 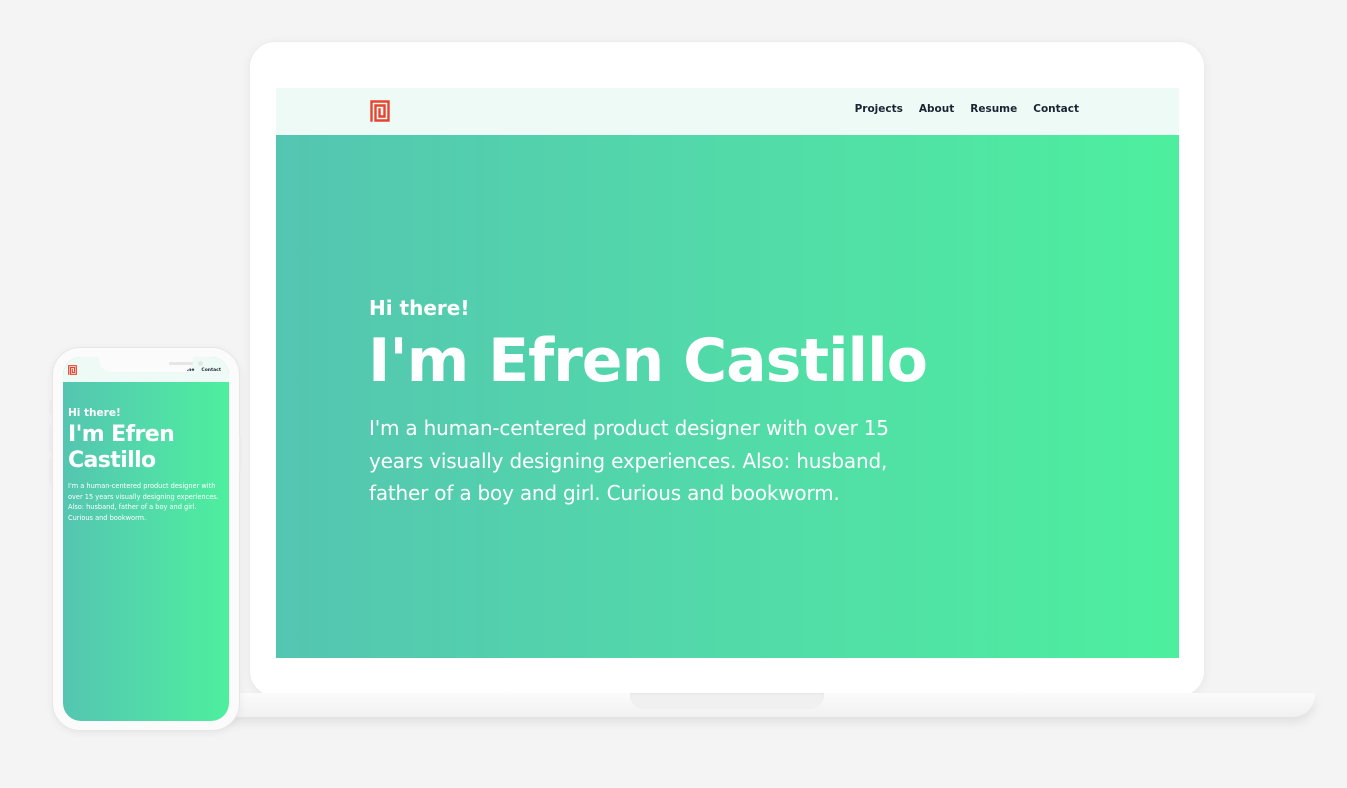 I want to click on laptop-hinge-notch, so click(x=727, y=701).